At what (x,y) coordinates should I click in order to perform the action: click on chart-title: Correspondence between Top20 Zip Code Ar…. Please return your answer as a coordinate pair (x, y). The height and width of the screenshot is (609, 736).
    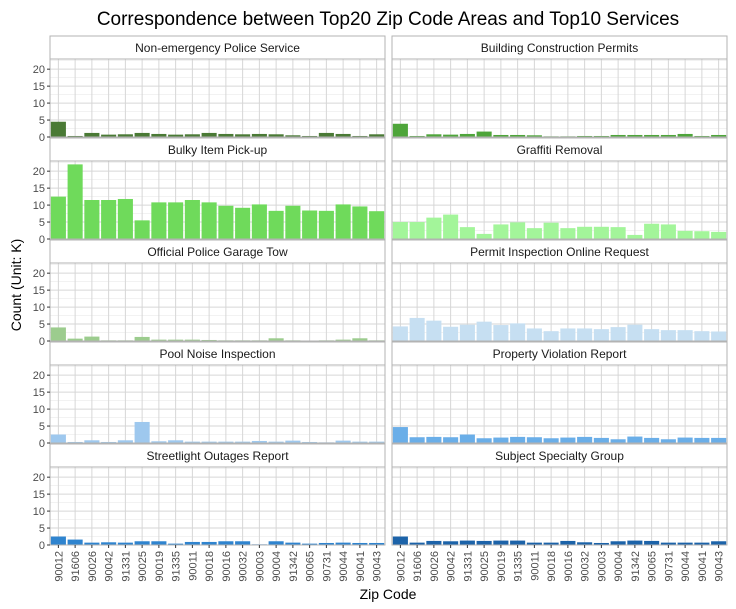
    Looking at the image, I should click on (388, 19).